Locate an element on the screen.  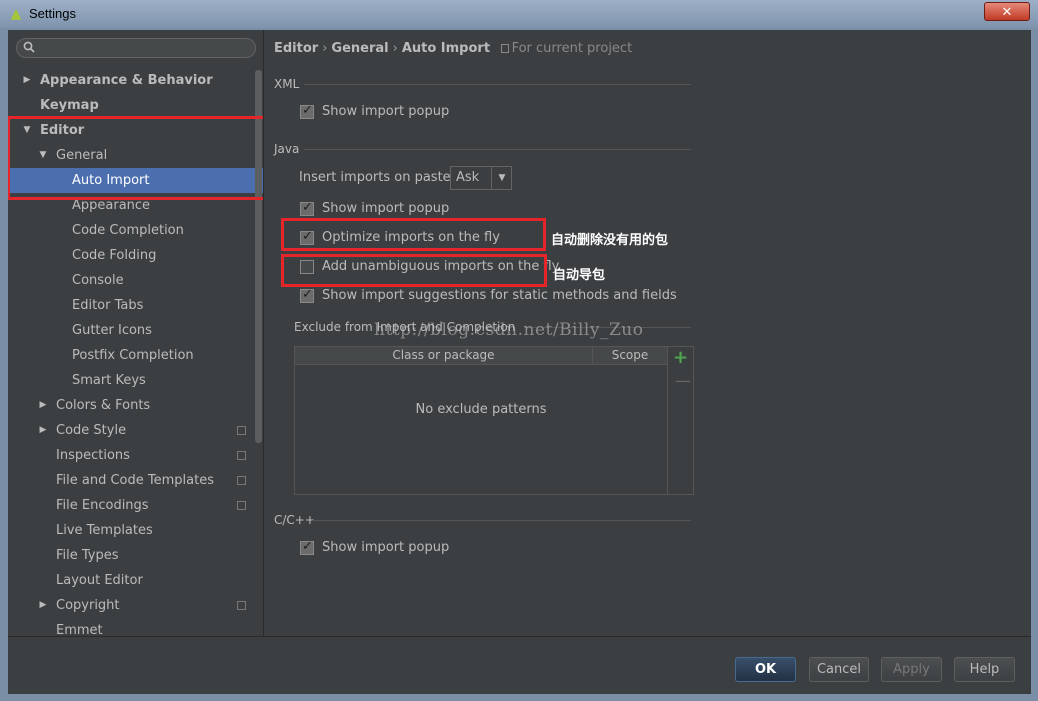
watermark-text: http://blog.csdn.net/Billy_Zuo is located at coordinates (509, 330).